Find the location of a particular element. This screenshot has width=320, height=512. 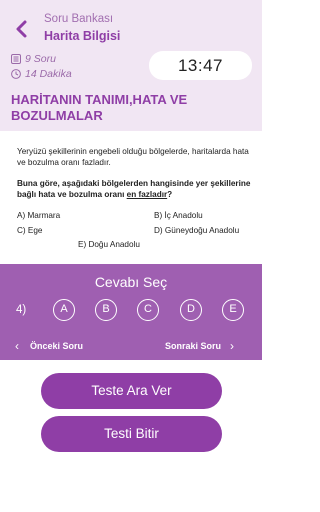

option-e: E) Doğu Anadolu is located at coordinates (109, 244).